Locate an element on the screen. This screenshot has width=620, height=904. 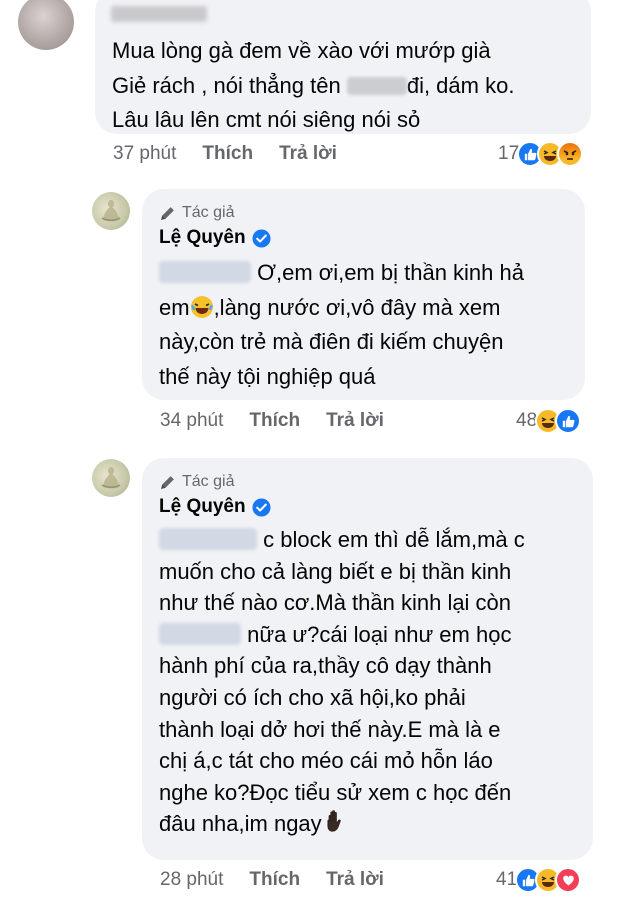
angry-icon is located at coordinates (570, 154).